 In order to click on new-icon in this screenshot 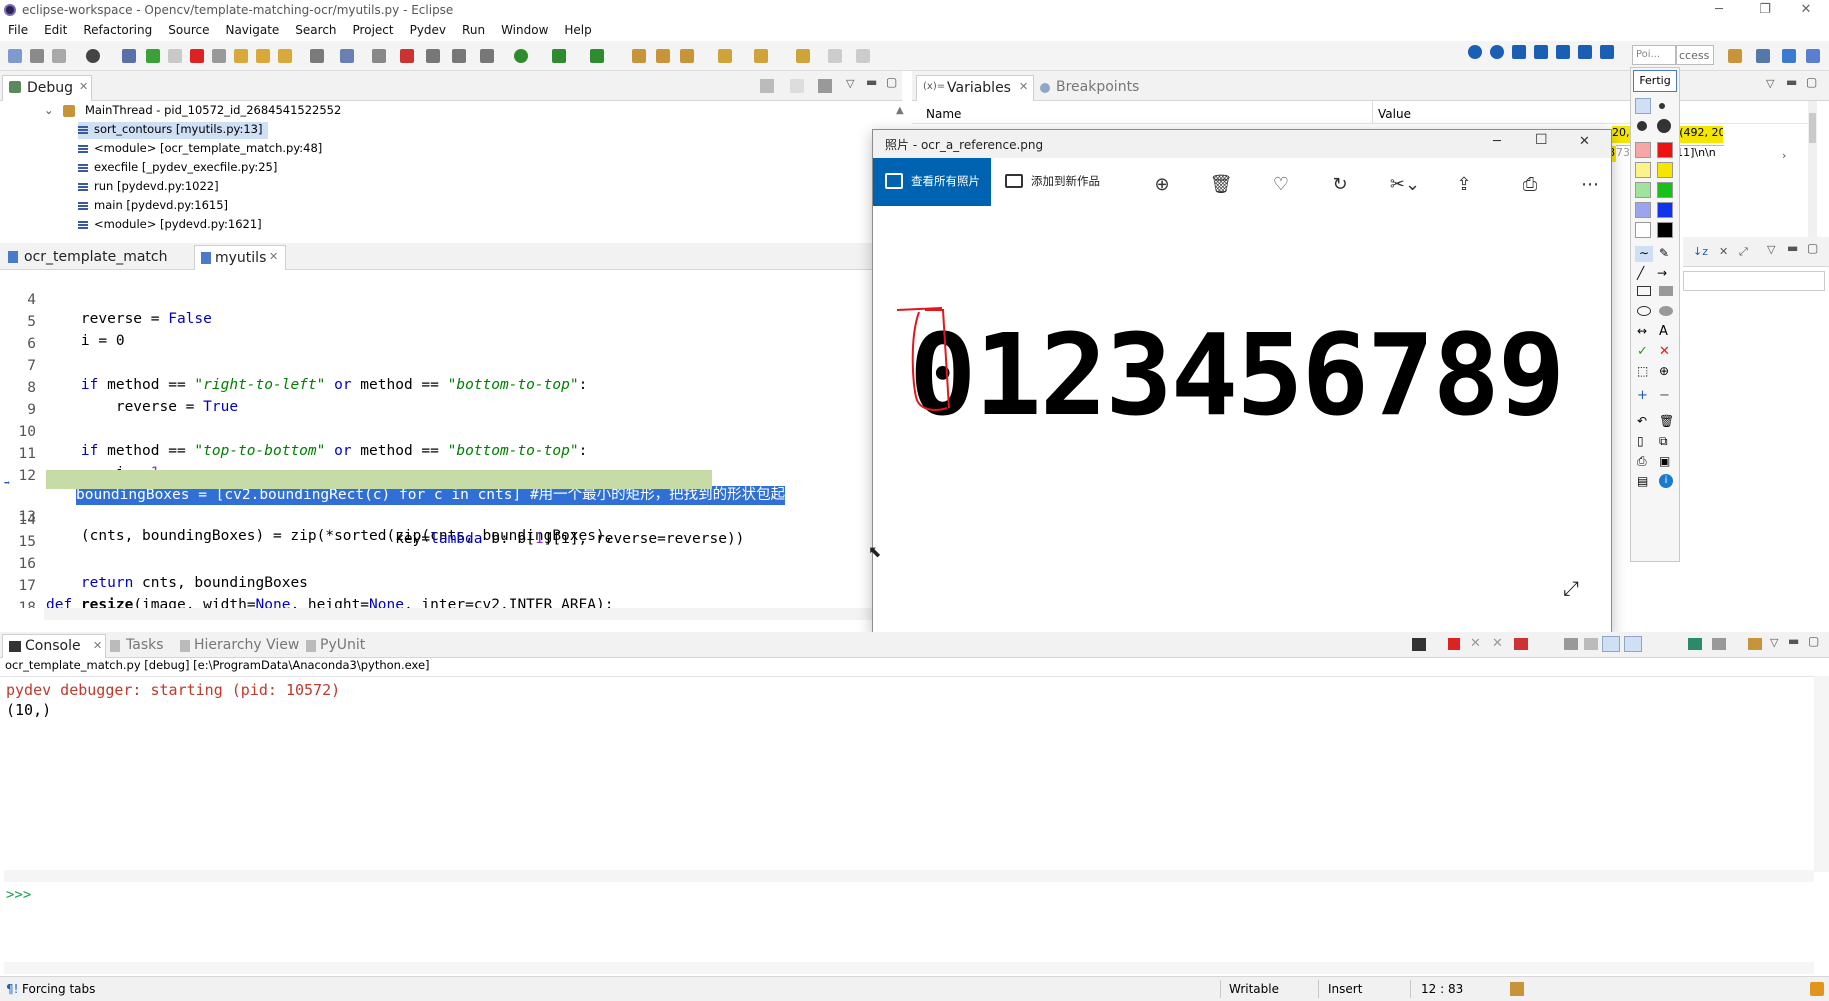, I will do `click(15, 56)`.